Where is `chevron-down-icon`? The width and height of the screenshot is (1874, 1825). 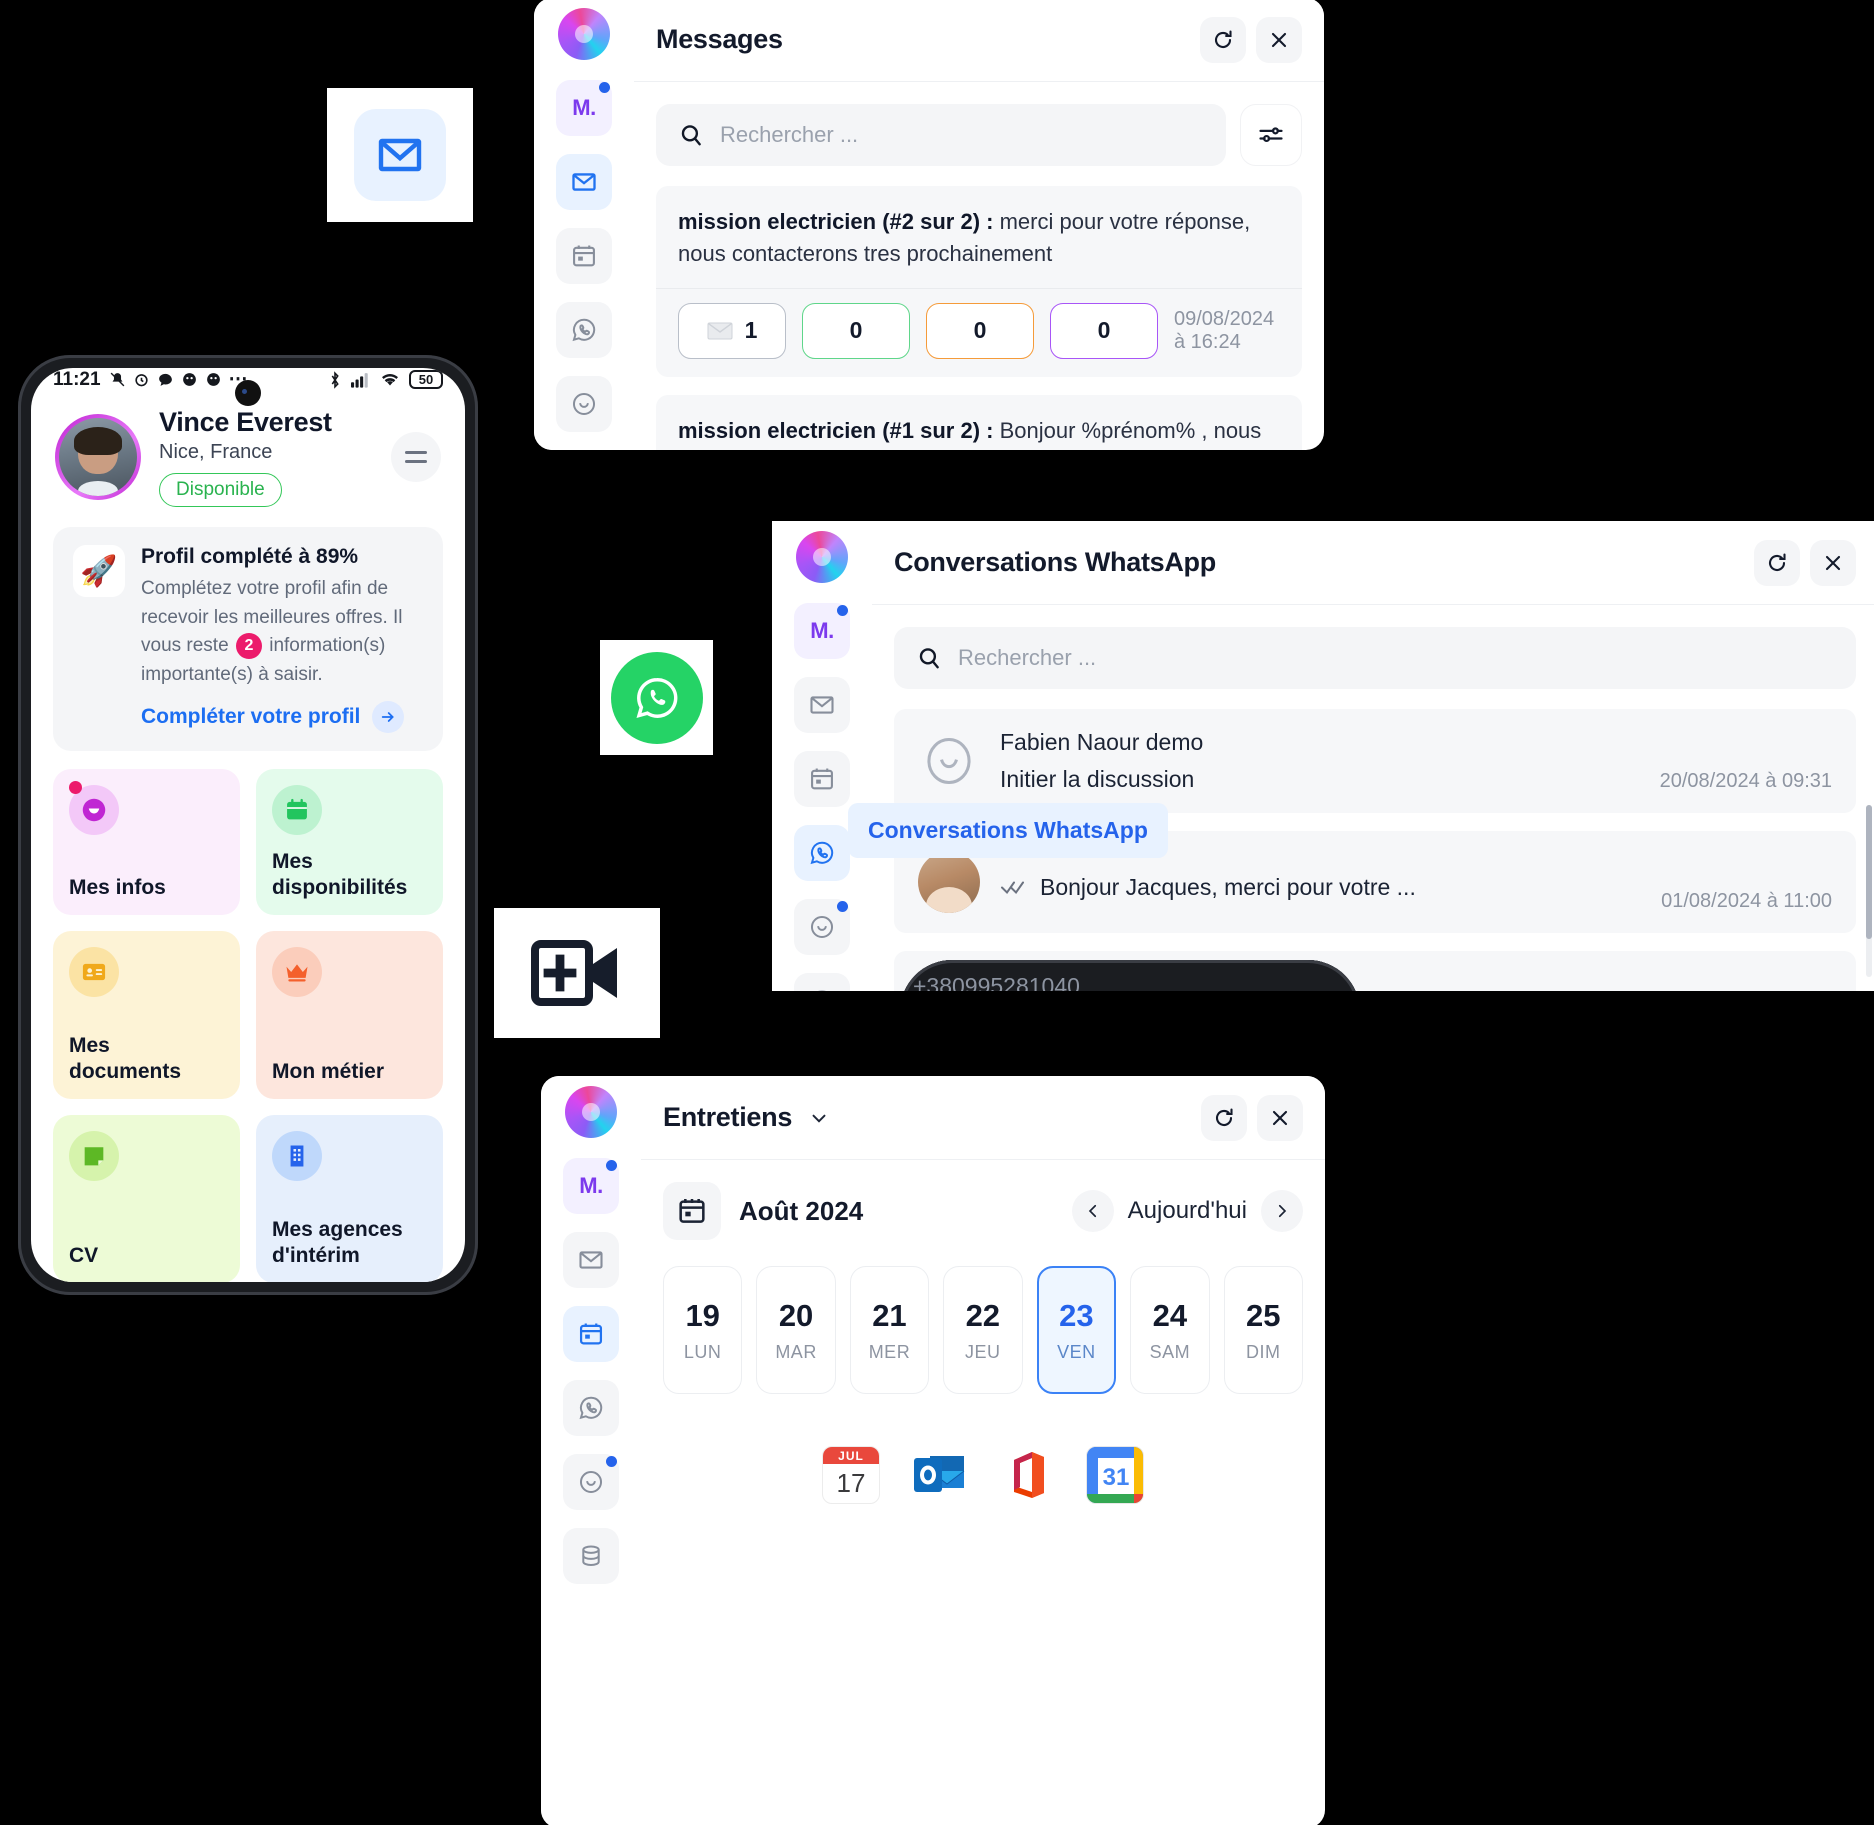
chevron-down-icon is located at coordinates (819, 1118).